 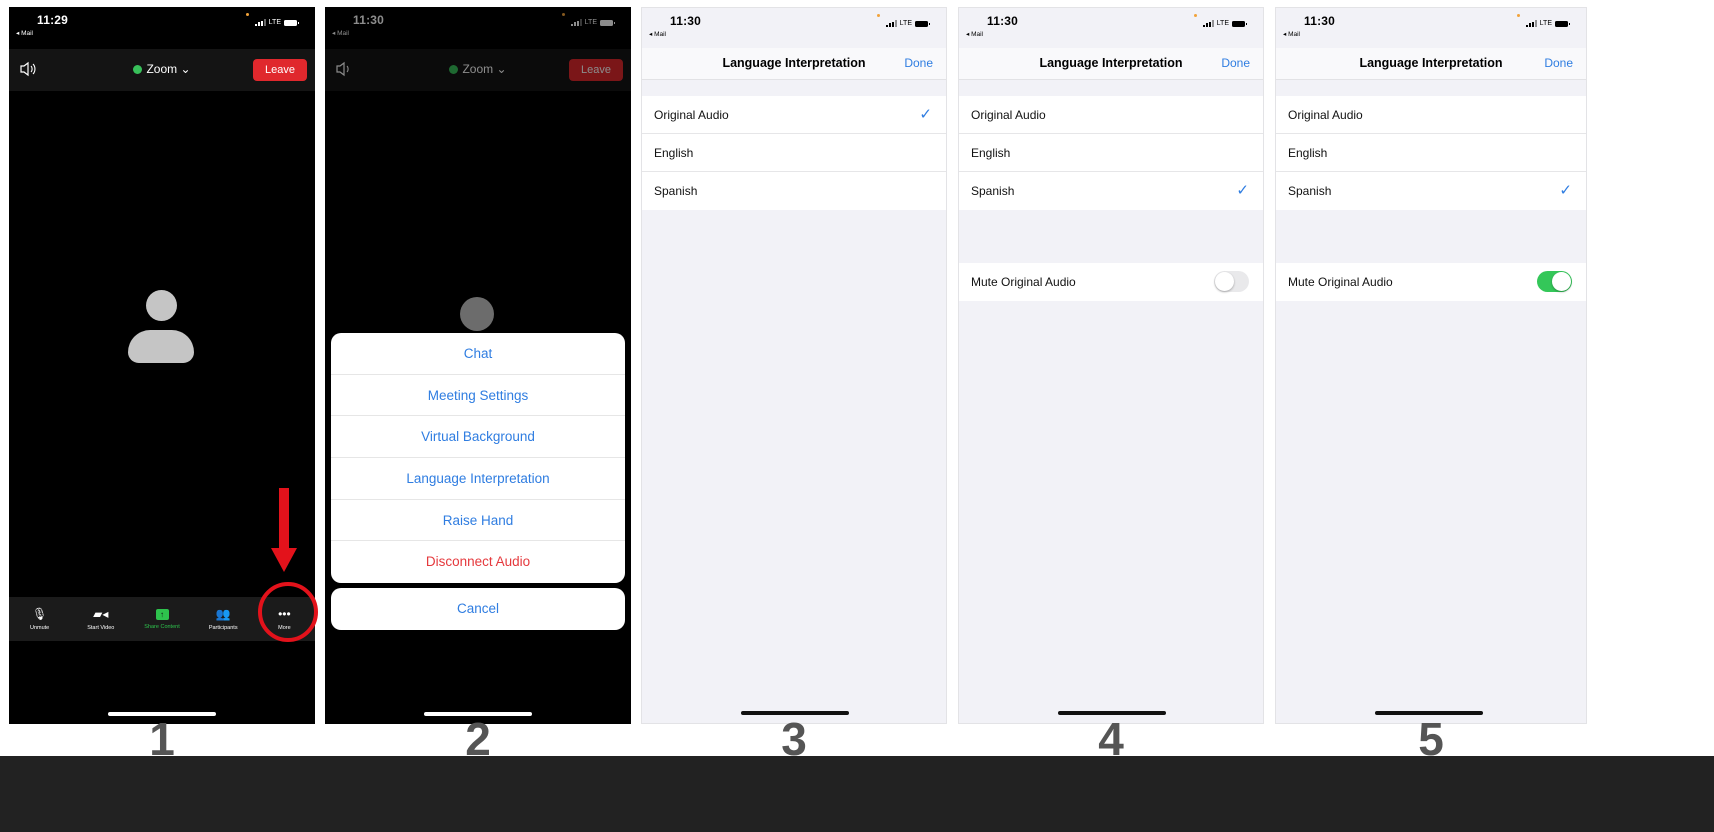 I want to click on start-video-button: ▰◂ Start Video, so click(x=100, y=619).